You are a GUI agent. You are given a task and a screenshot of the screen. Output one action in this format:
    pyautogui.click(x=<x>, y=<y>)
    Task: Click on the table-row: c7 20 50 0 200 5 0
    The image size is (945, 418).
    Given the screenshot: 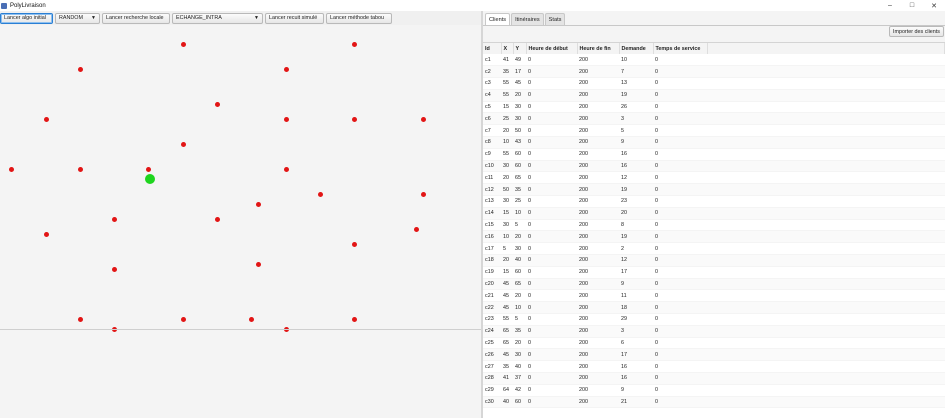 What is the action you would take?
    pyautogui.click(x=714, y=131)
    